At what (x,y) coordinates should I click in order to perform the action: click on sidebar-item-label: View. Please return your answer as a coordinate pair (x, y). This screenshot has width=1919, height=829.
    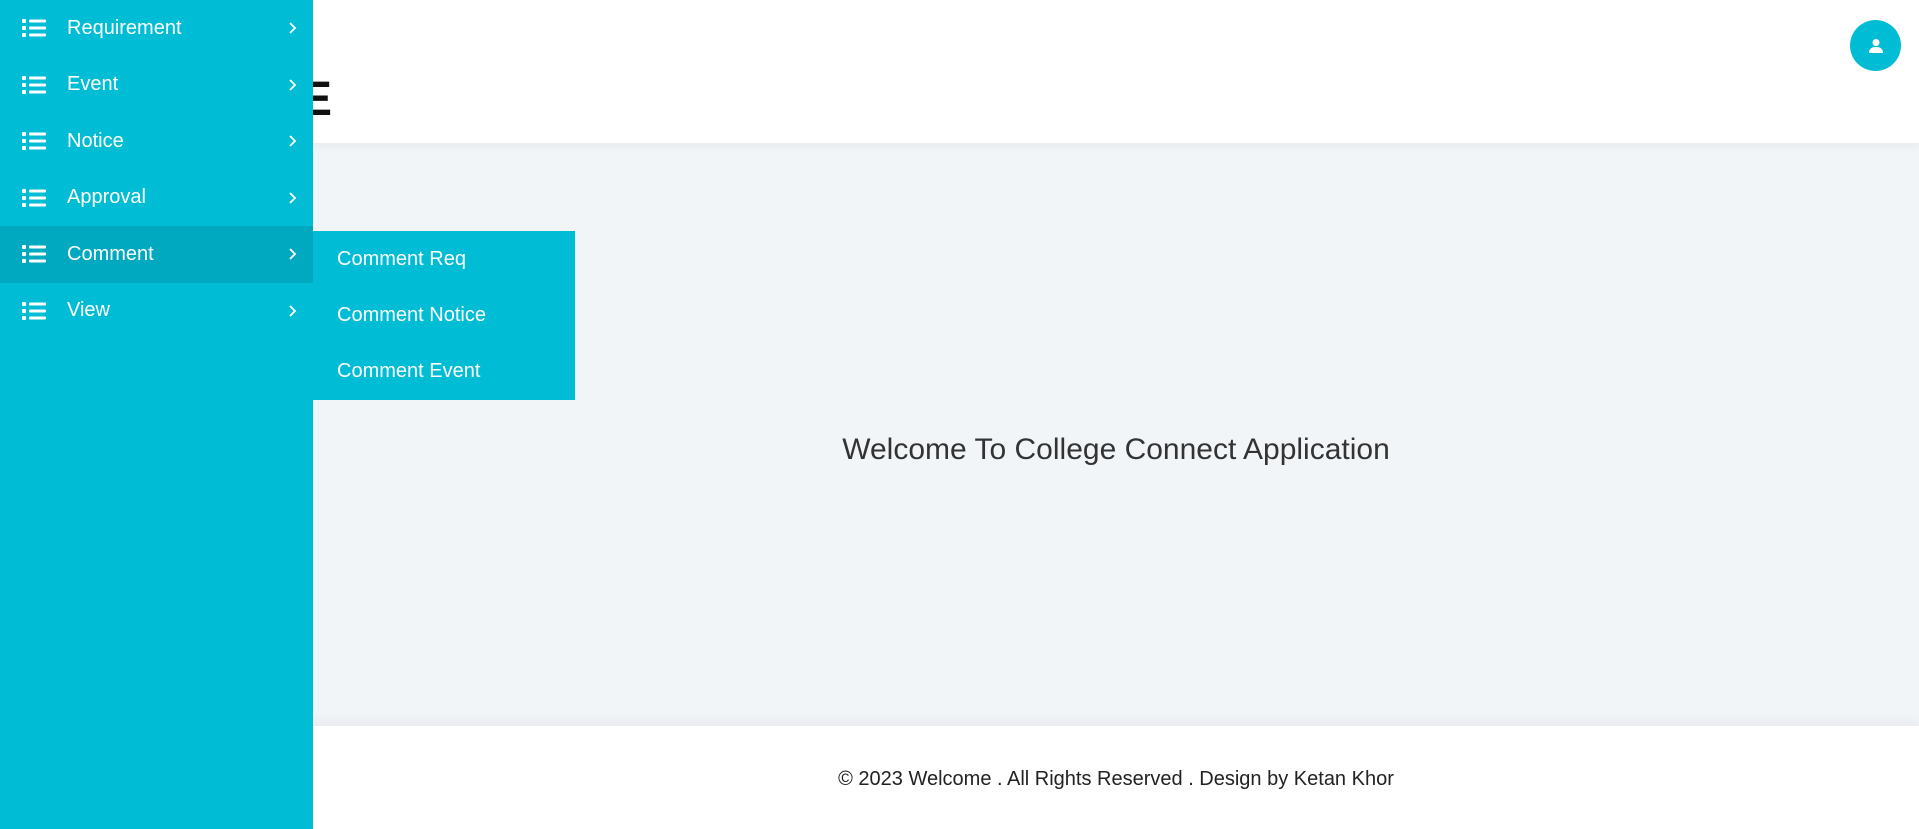
    Looking at the image, I should click on (88, 310).